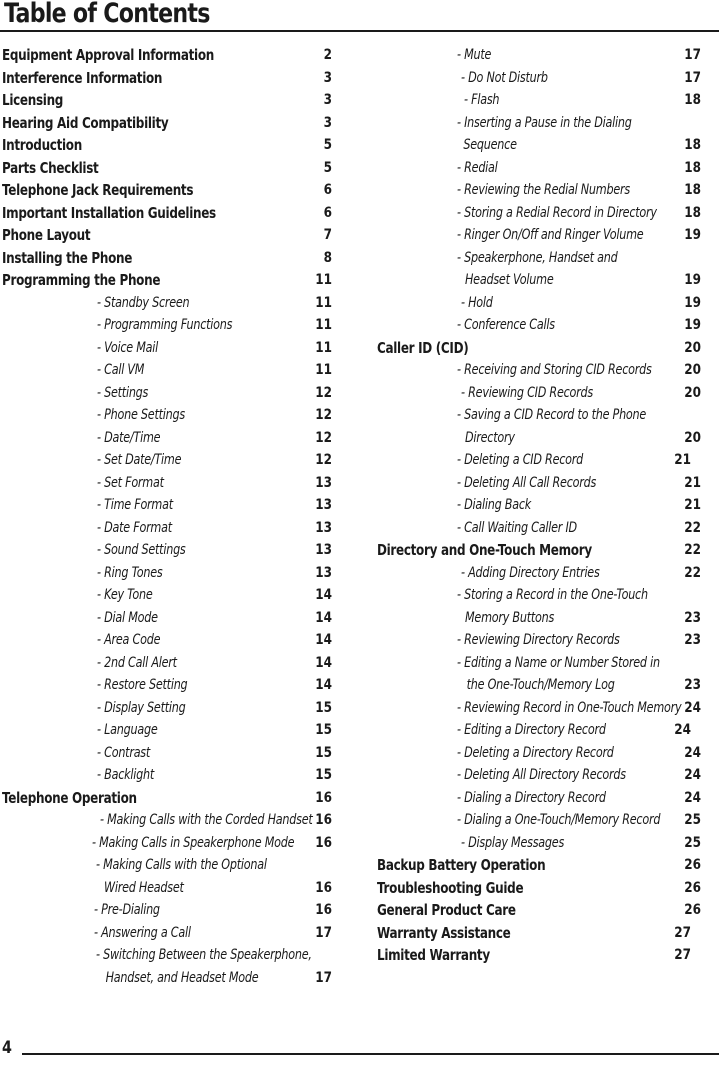  I want to click on toc-section-entry: Phone Layout 7, so click(172, 235).